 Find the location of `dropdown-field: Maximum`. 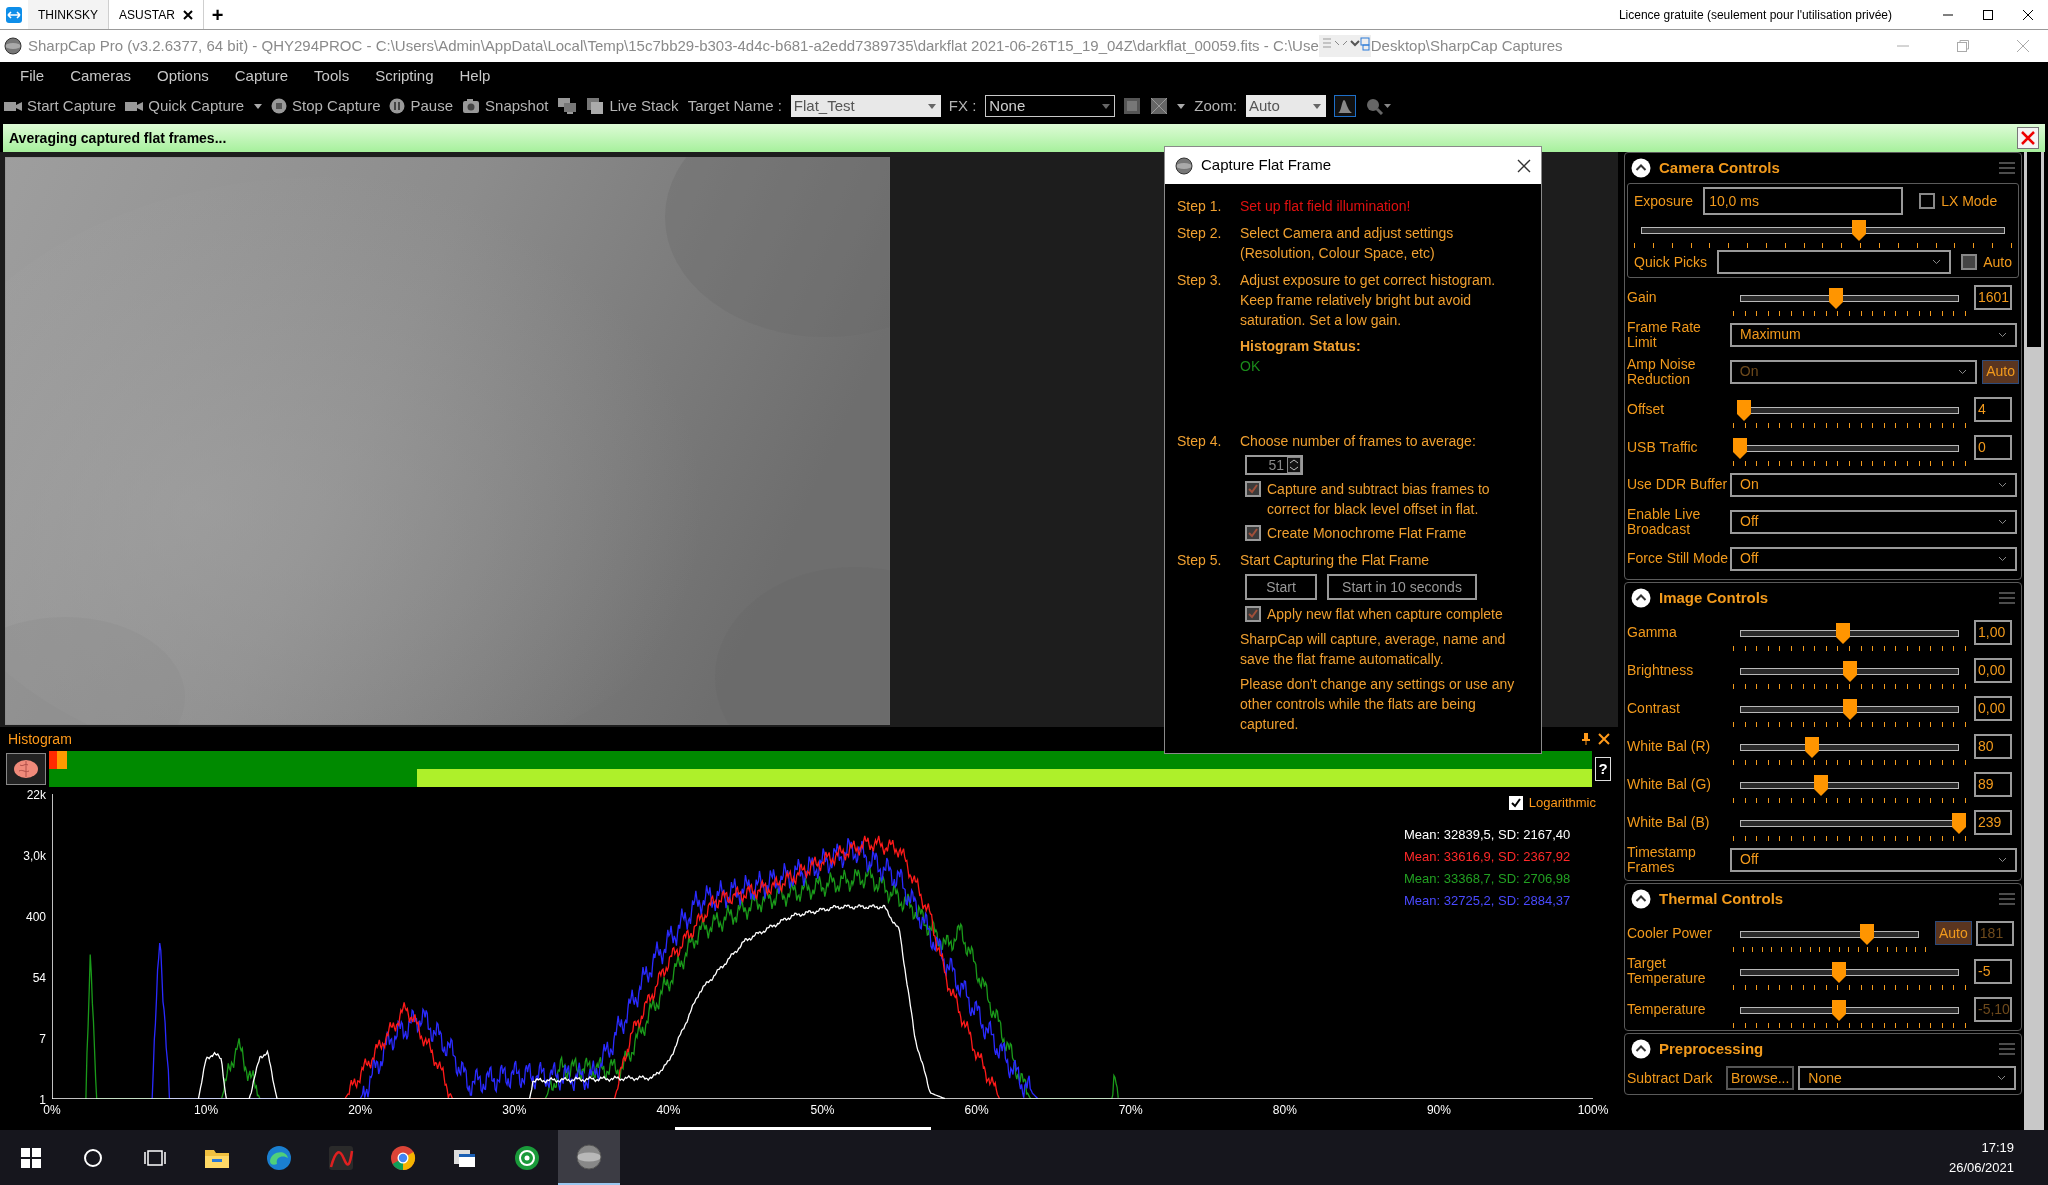

dropdown-field: Maximum is located at coordinates (1873, 334).